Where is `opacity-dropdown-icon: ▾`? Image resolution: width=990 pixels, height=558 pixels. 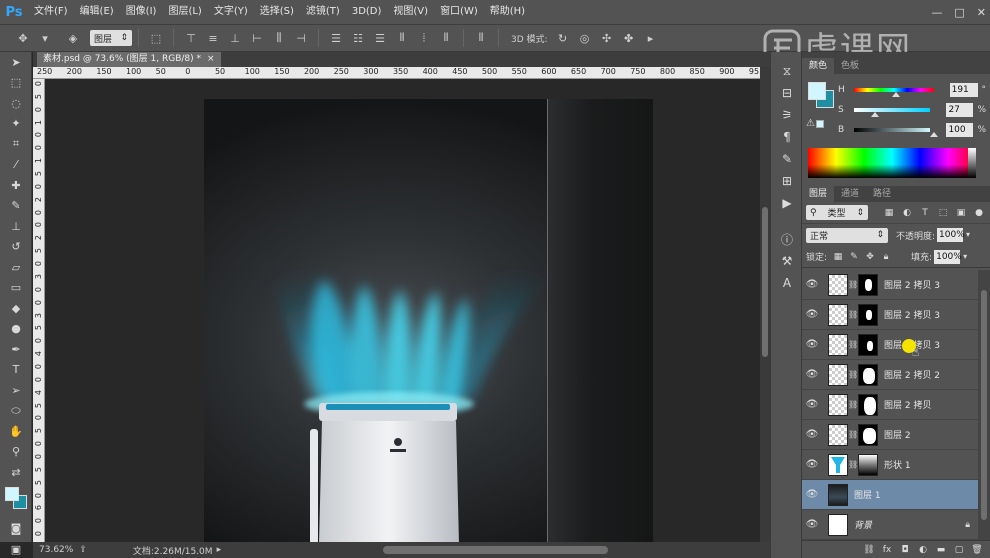 opacity-dropdown-icon: ▾ is located at coordinates (968, 235).